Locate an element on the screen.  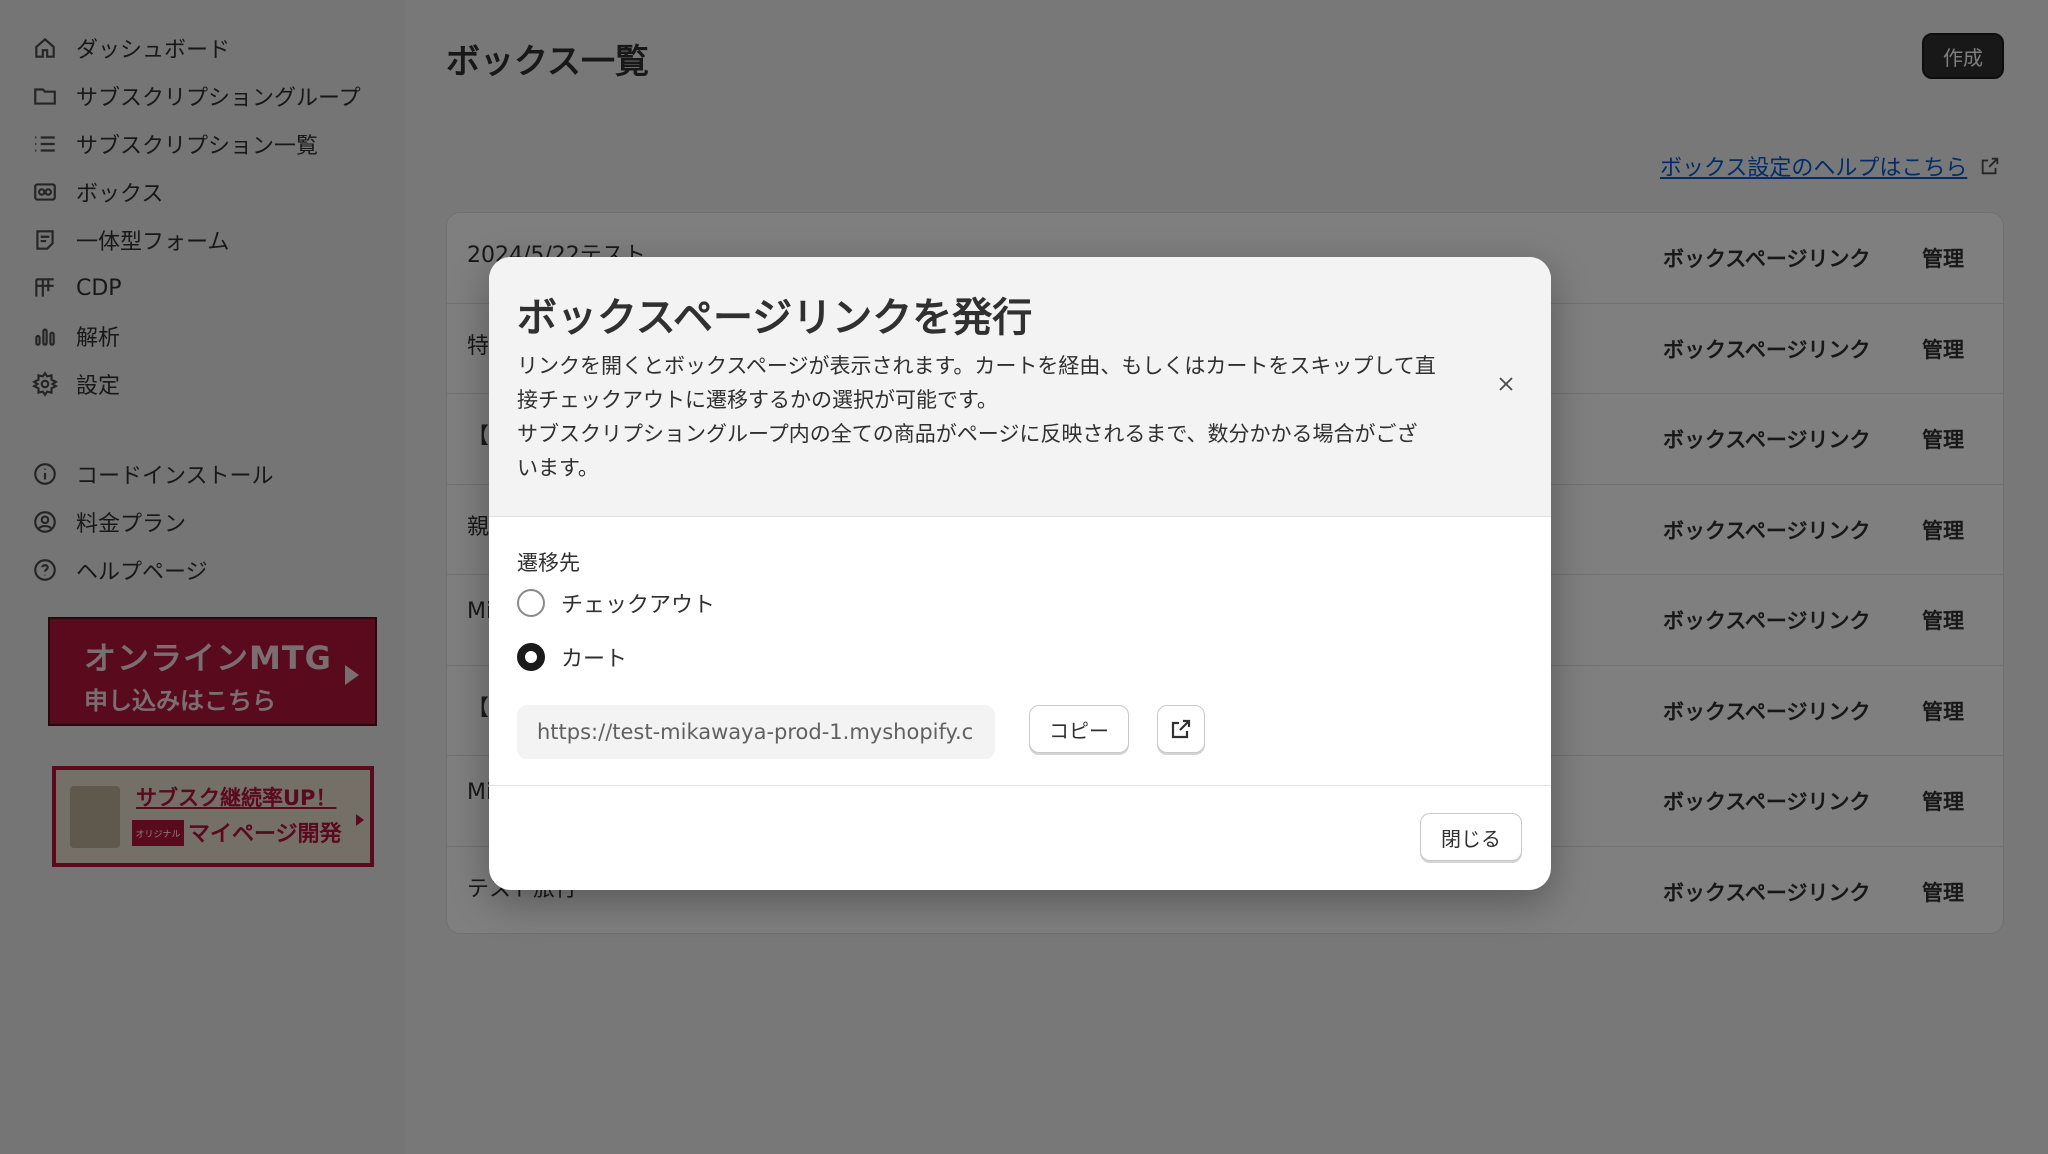
modal-title: ボックスページリンクを発行 is located at coordinates (775, 318).